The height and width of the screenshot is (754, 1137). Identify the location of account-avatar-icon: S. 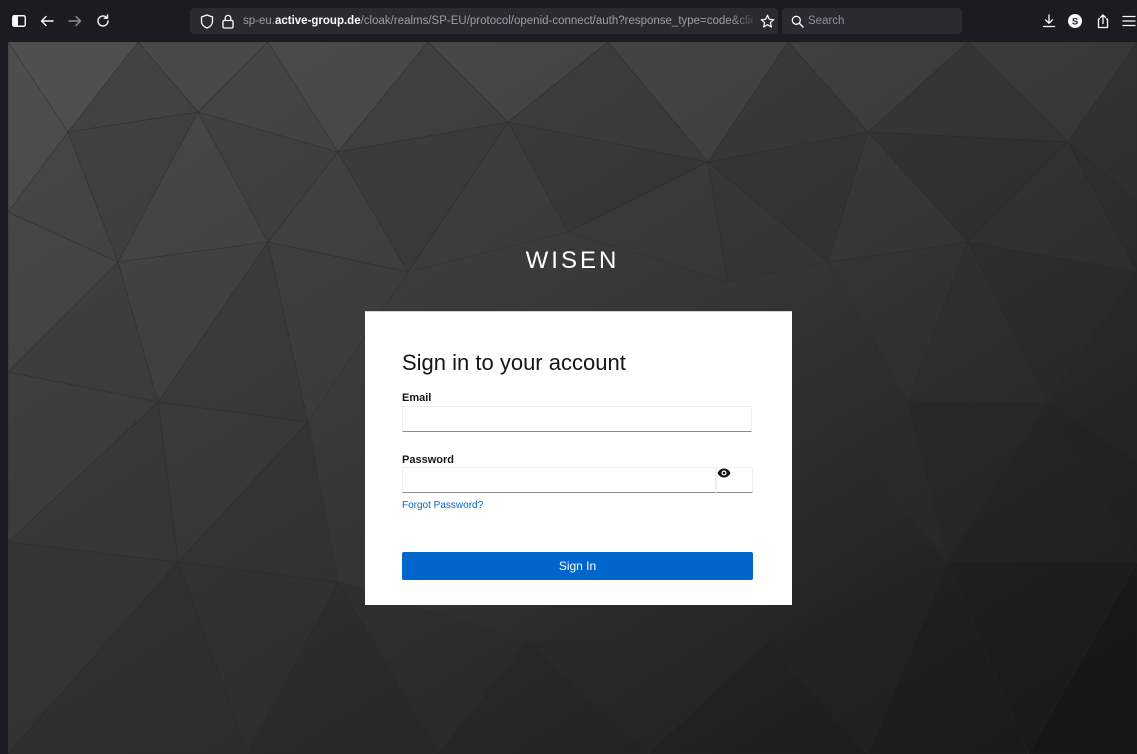
(1075, 21).